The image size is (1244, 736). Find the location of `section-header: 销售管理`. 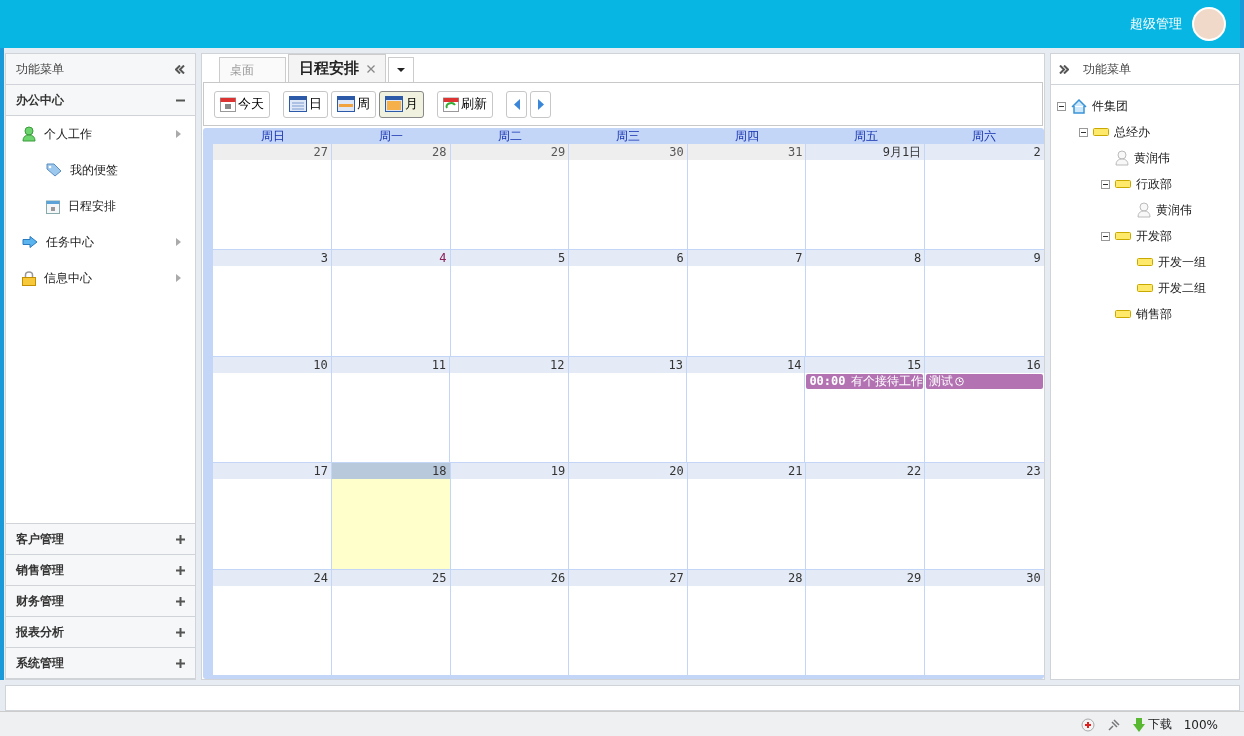

section-header: 销售管理 is located at coordinates (40, 570).